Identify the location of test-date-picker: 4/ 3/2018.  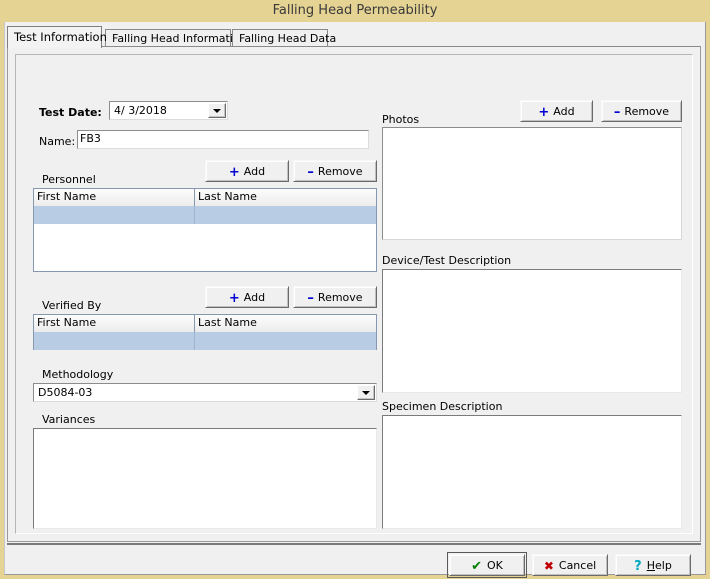
(168, 110).